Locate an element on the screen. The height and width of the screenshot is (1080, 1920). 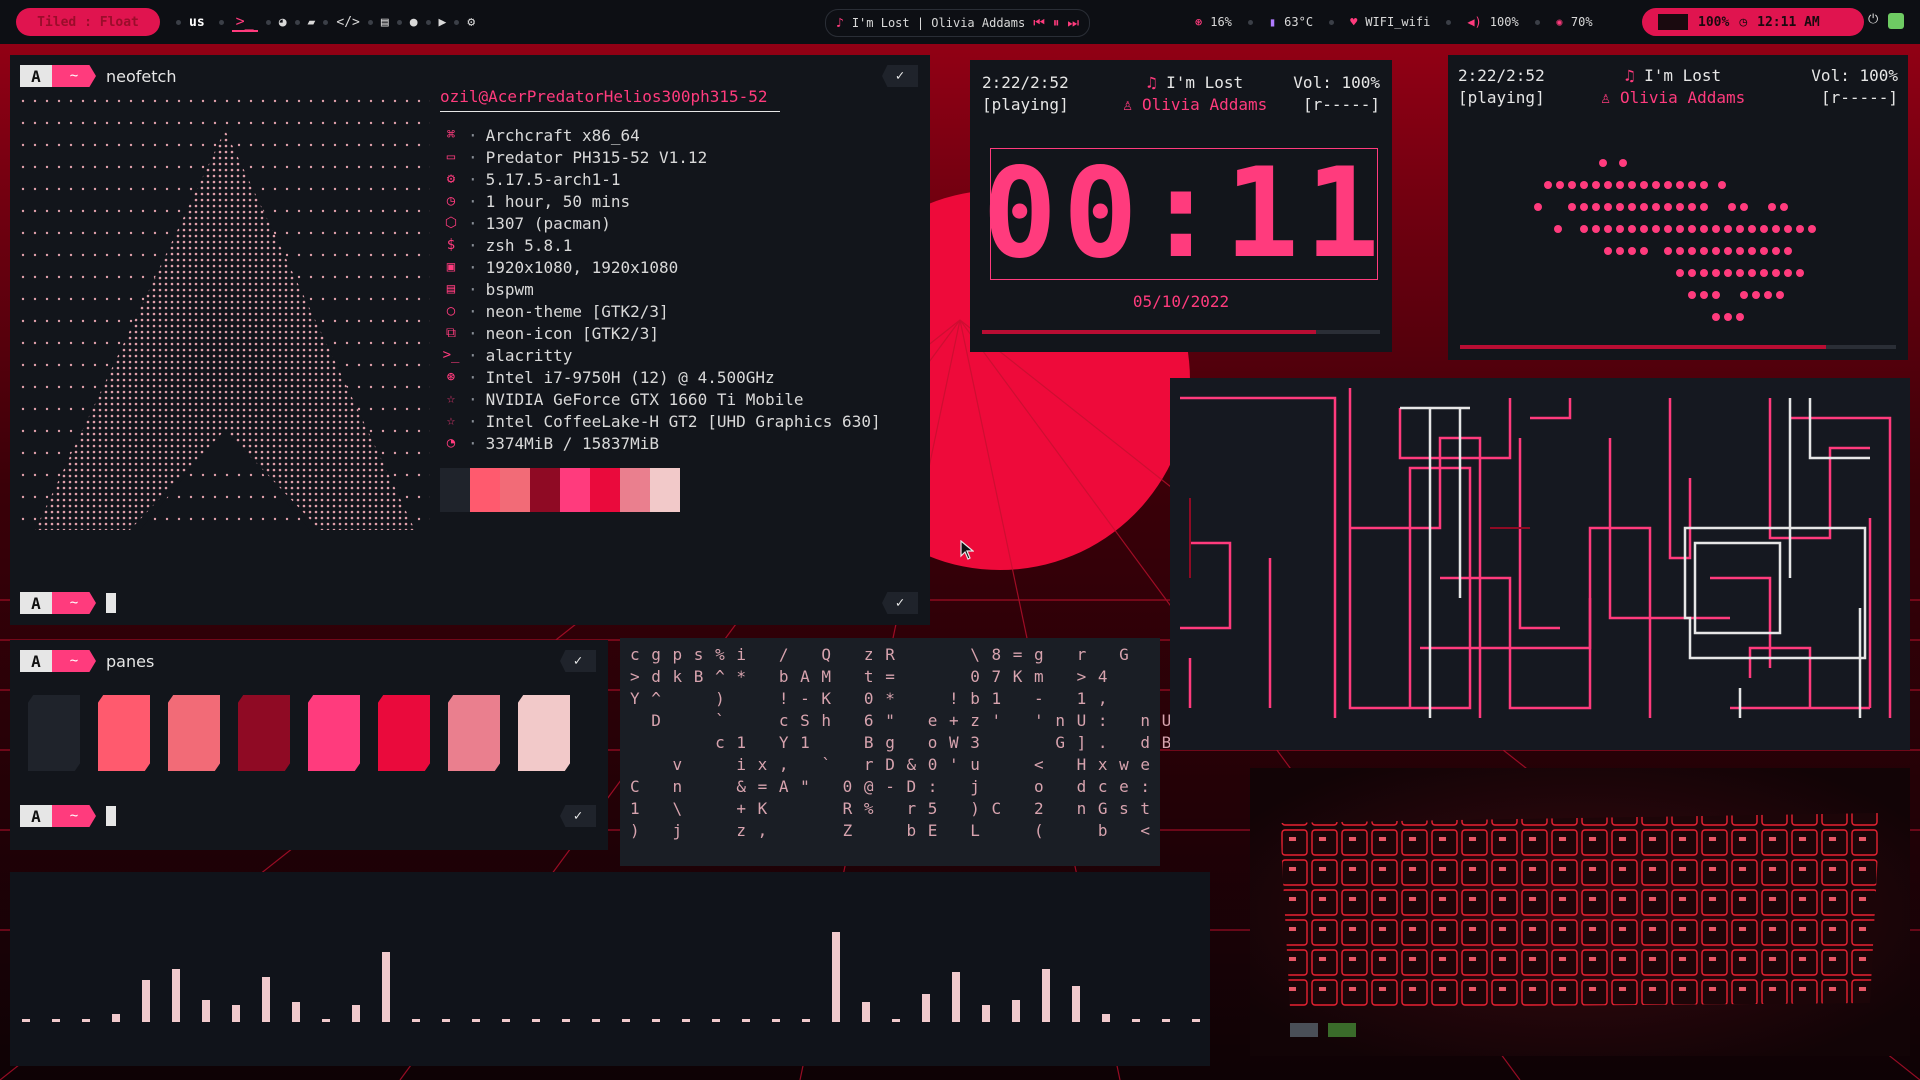
matrix-line: c g p s % i / Q z R \ 8 = g r G is located at coordinates (880, 654).